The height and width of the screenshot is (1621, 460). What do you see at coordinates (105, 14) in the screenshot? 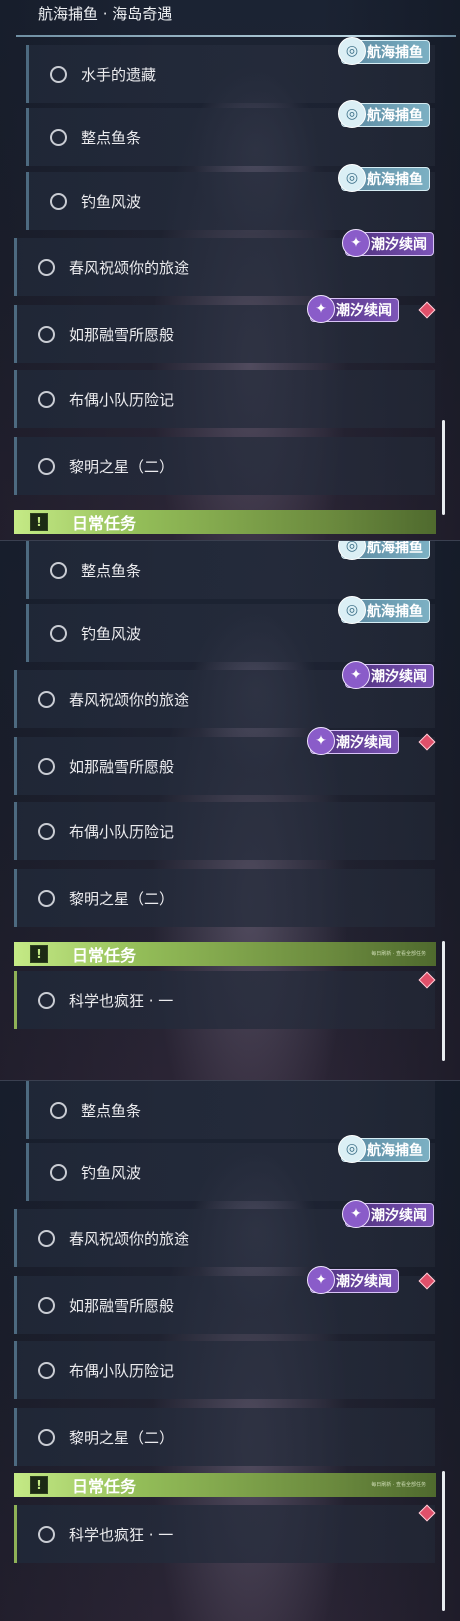
I see `section-title: 航海捕鱼 · 海岛奇遇` at bounding box center [105, 14].